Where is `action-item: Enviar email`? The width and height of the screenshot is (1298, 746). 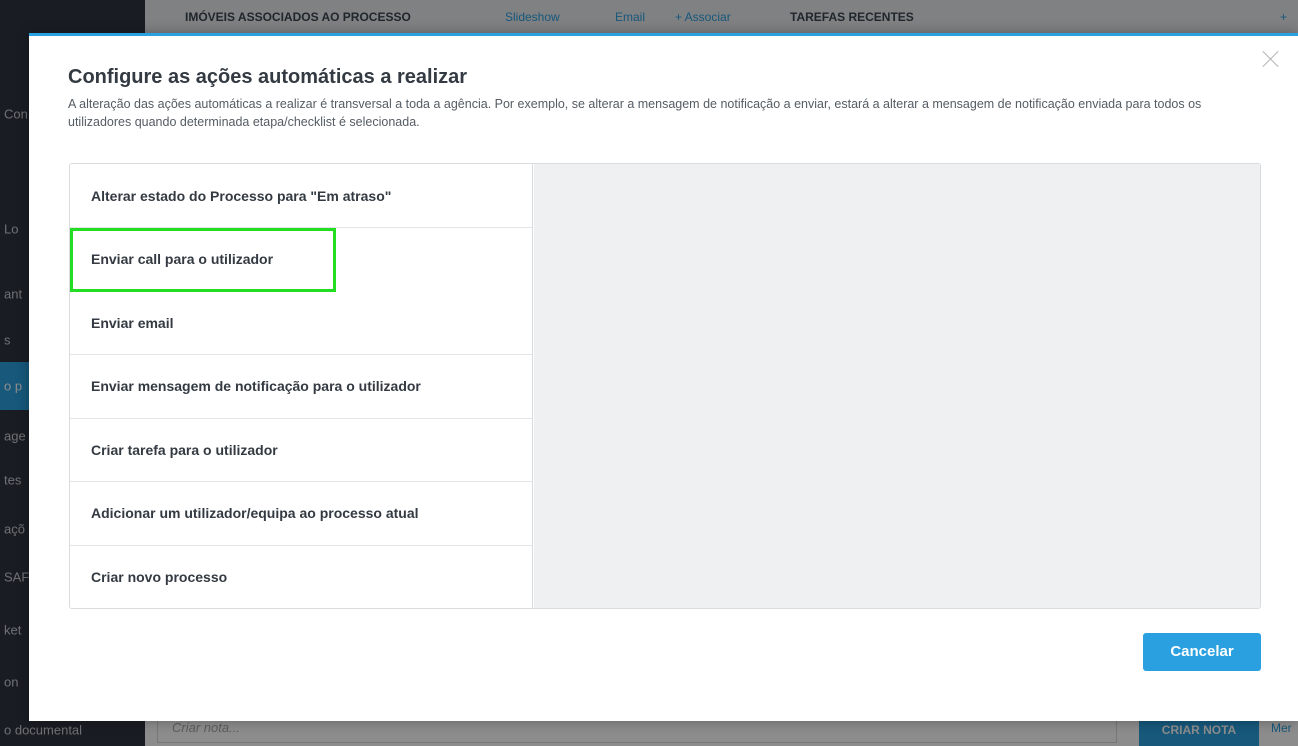 action-item: Enviar email is located at coordinates (301, 323).